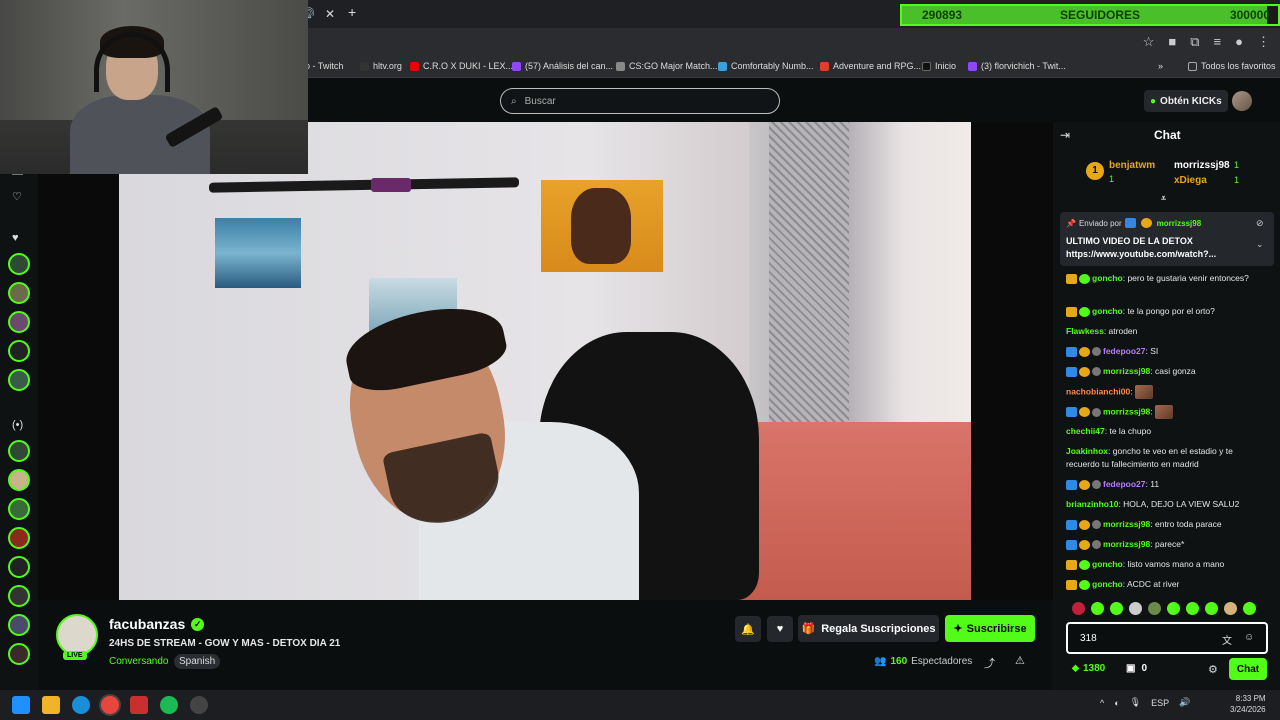 The width and height of the screenshot is (1280, 720). I want to click on channel-name: facubanzas ✓, so click(157, 624).